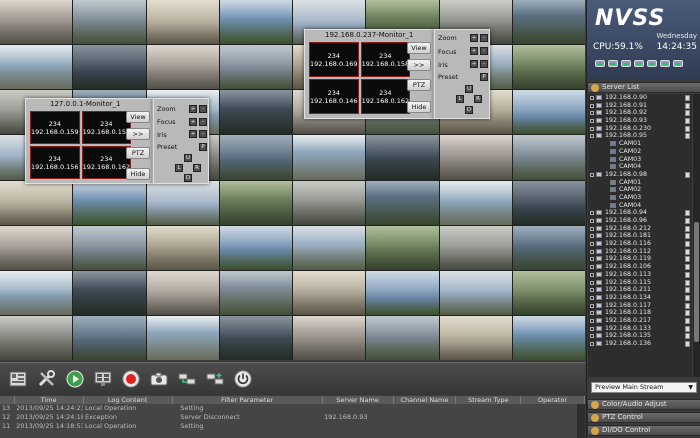 The width and height of the screenshot is (700, 438). What do you see at coordinates (75, 379) in the screenshot?
I see `playback-icon` at bounding box center [75, 379].